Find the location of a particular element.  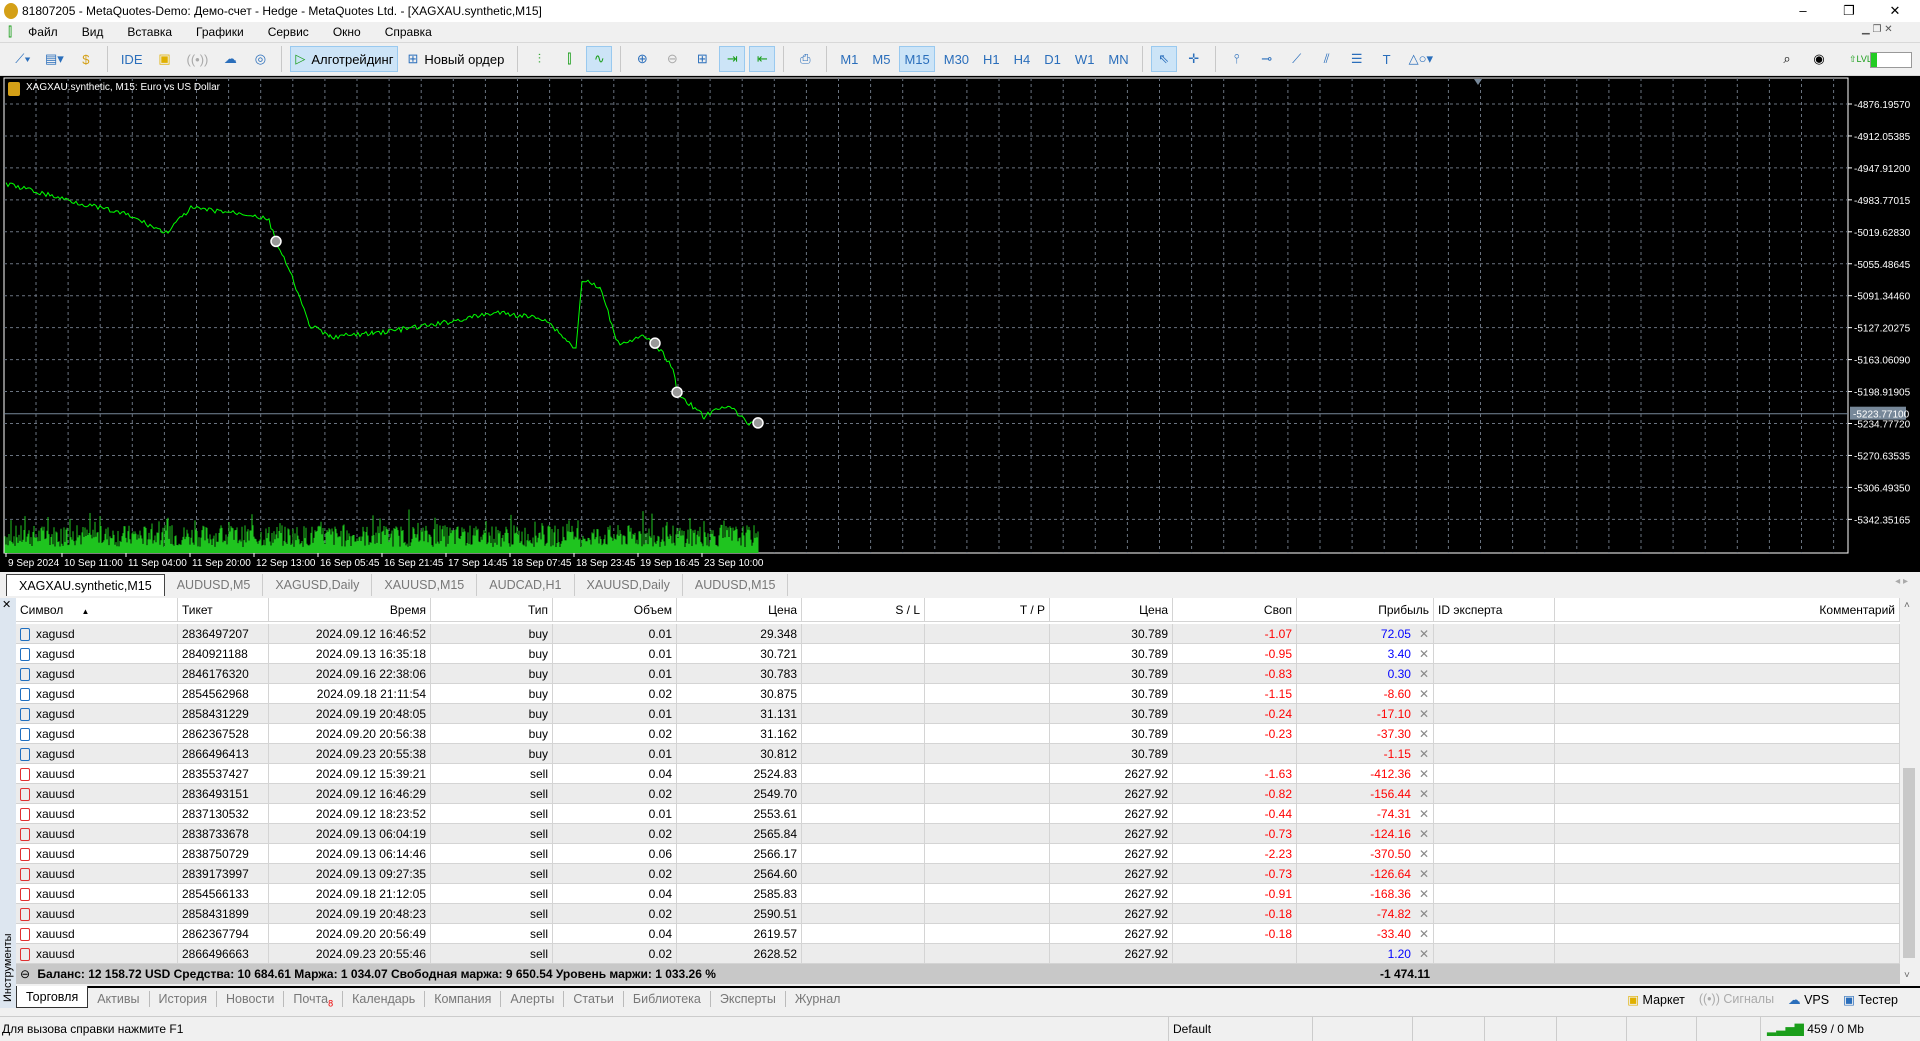

tab-scroll-arrows: ◂ ▸ is located at coordinates (1901, 581).